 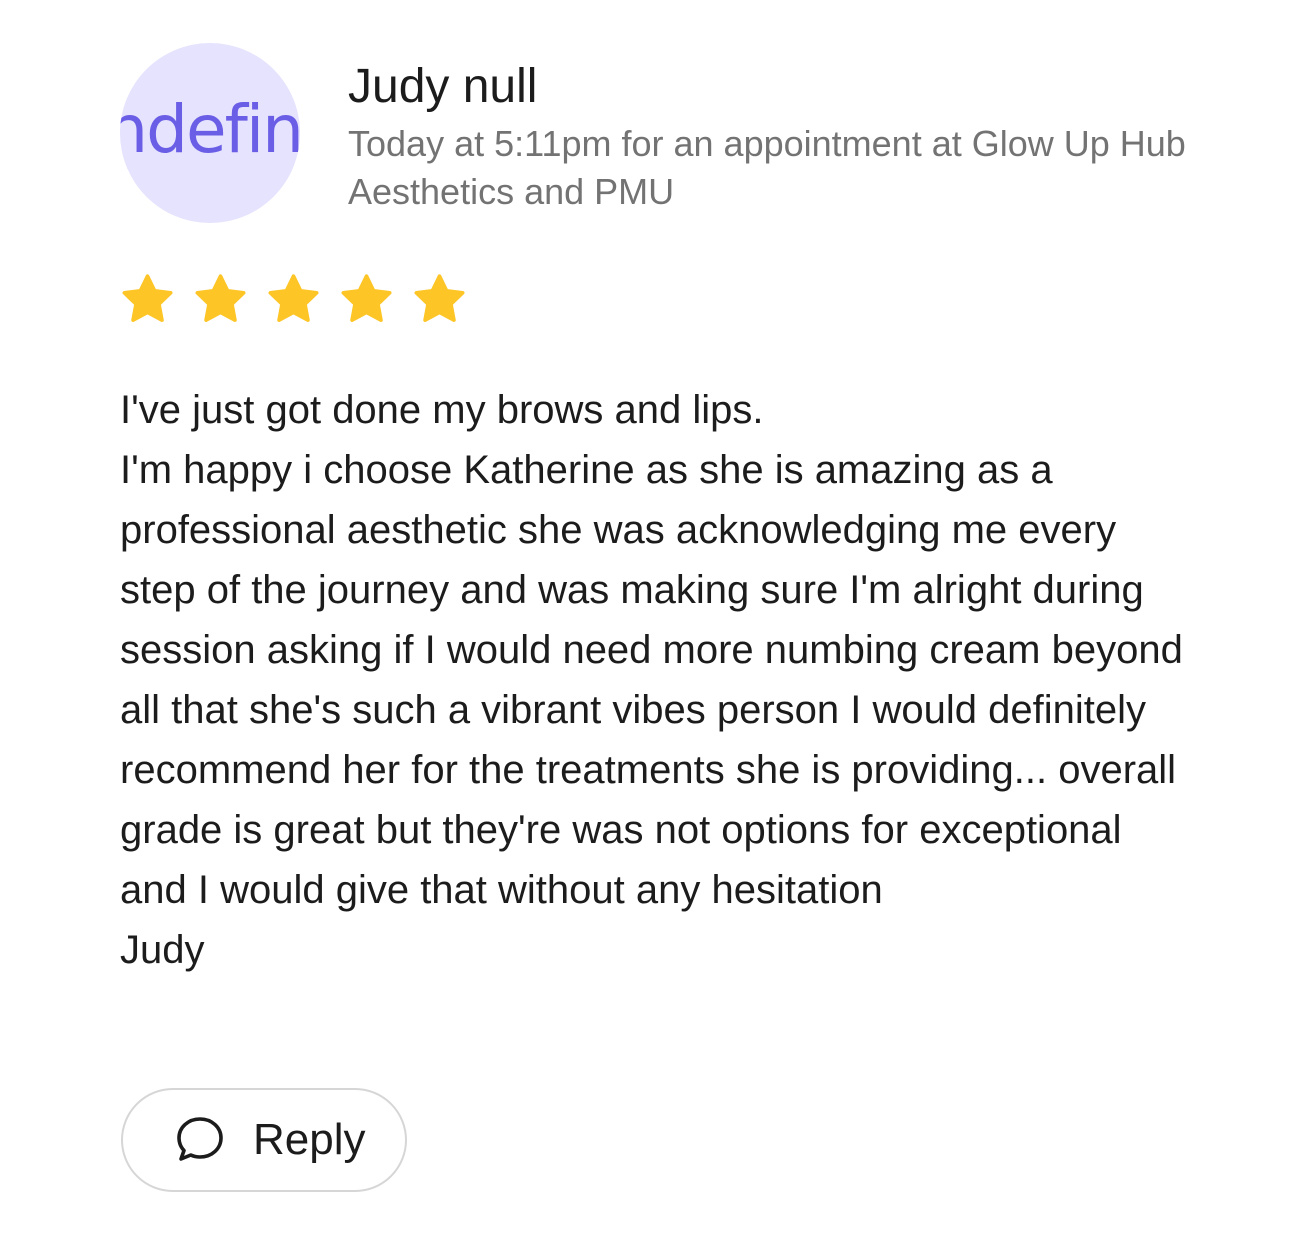 I want to click on avatar-text: ndefin, so click(x=210, y=129).